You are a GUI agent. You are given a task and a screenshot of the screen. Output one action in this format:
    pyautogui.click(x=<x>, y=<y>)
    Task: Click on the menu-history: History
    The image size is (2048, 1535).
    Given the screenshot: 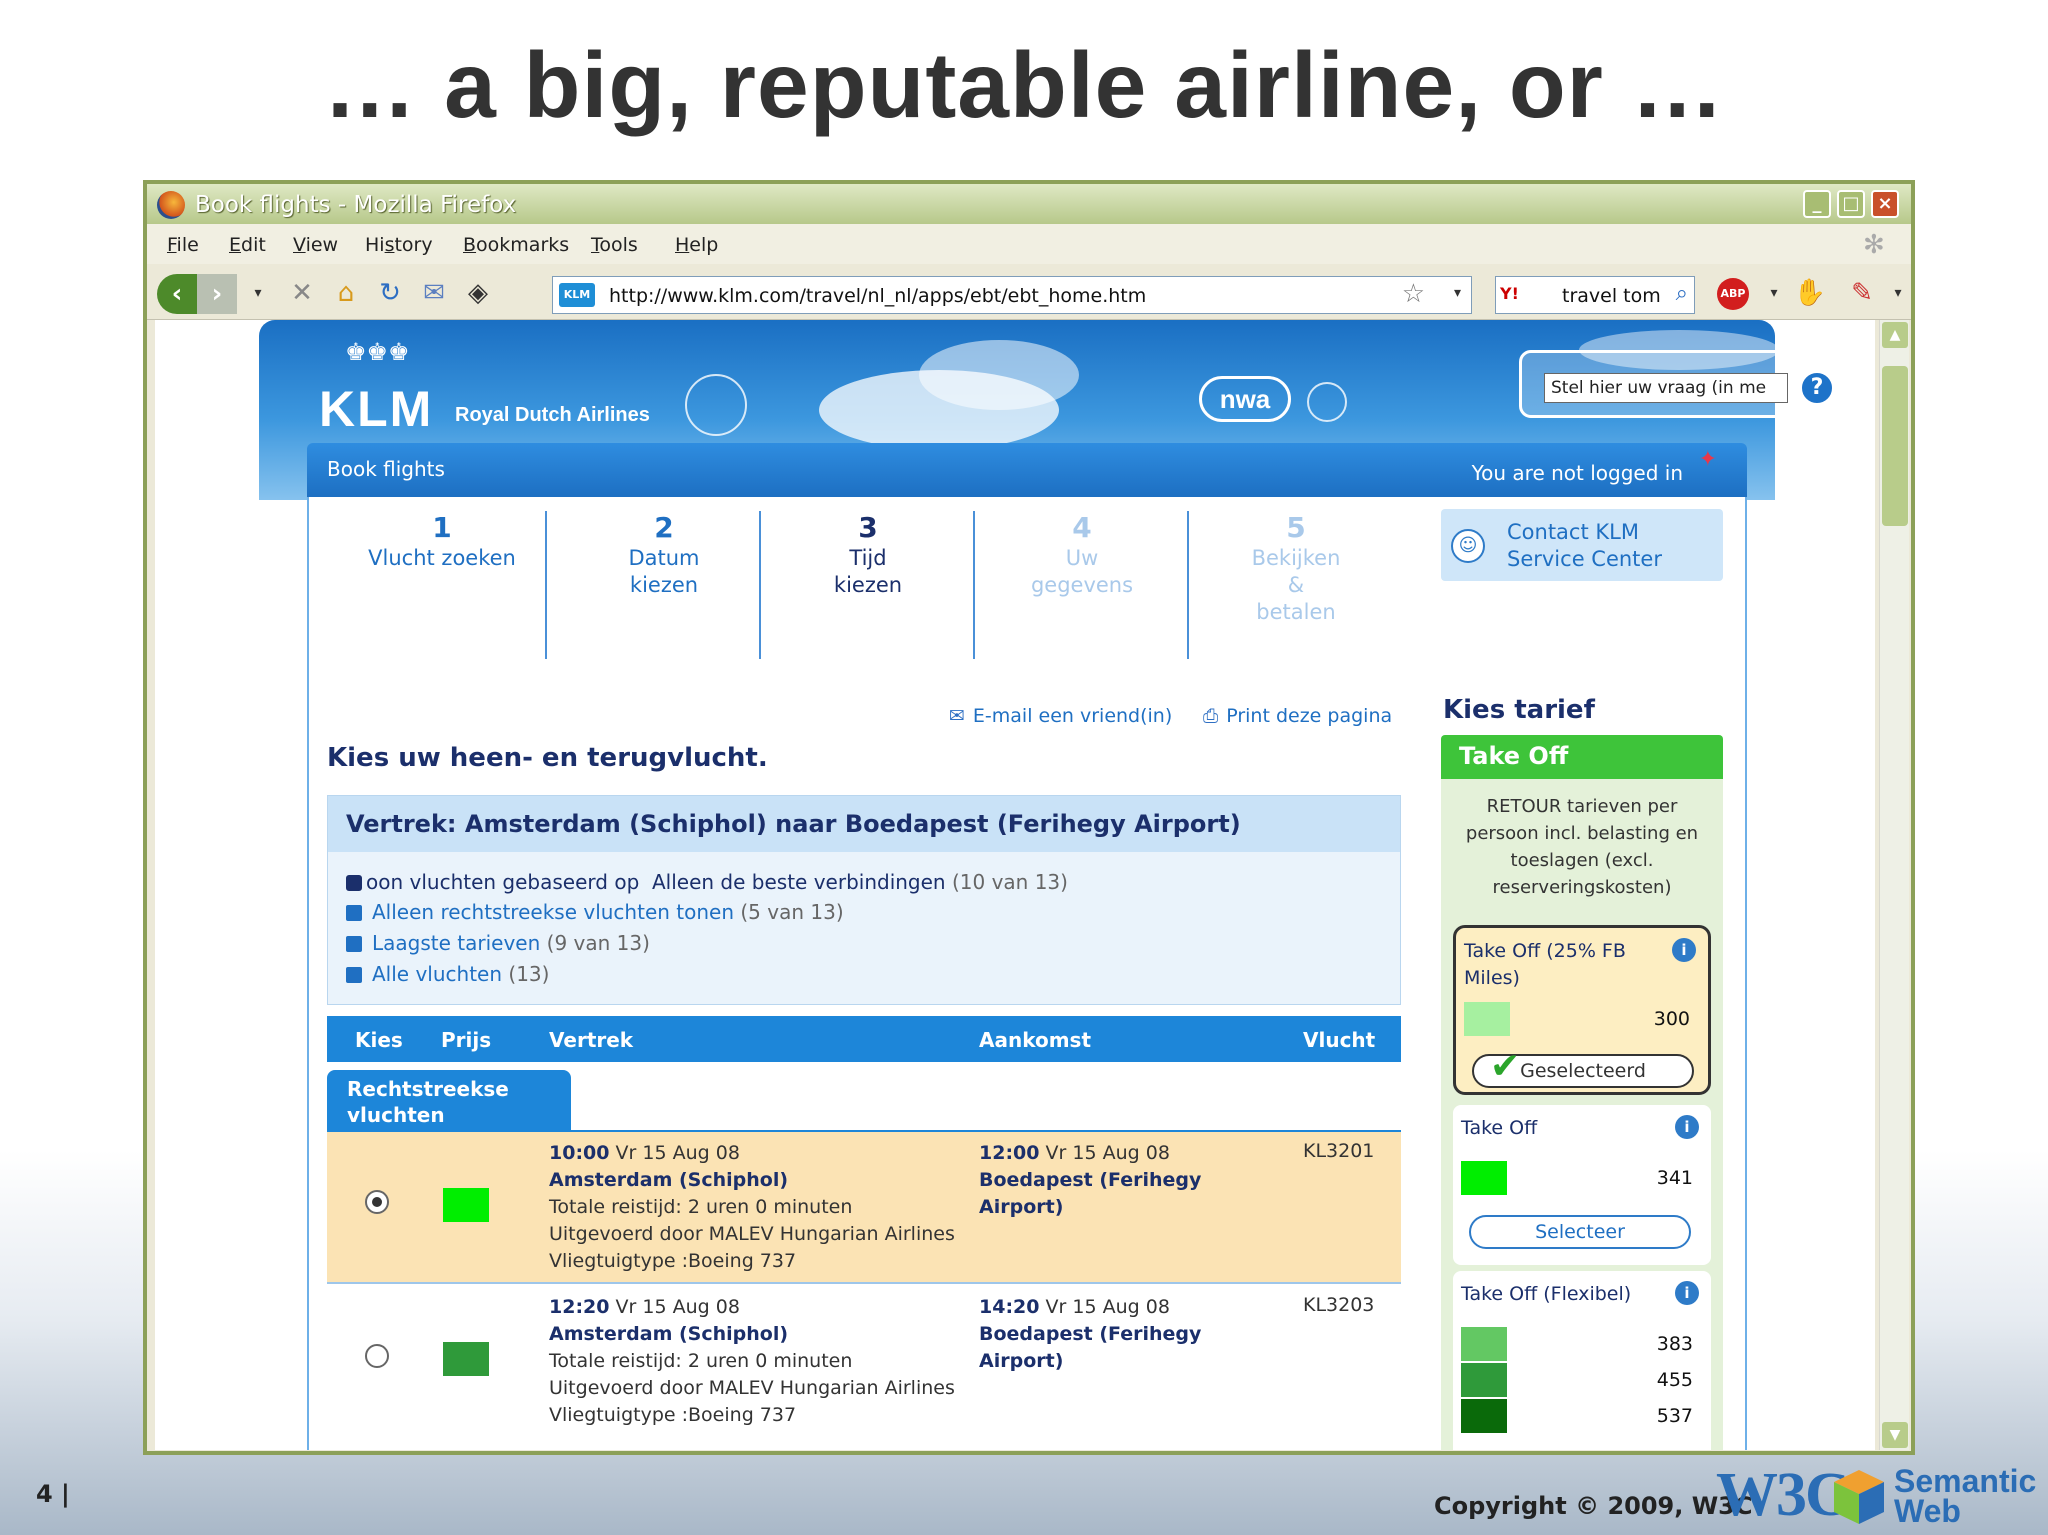 What is the action you would take?
    pyautogui.click(x=399, y=245)
    